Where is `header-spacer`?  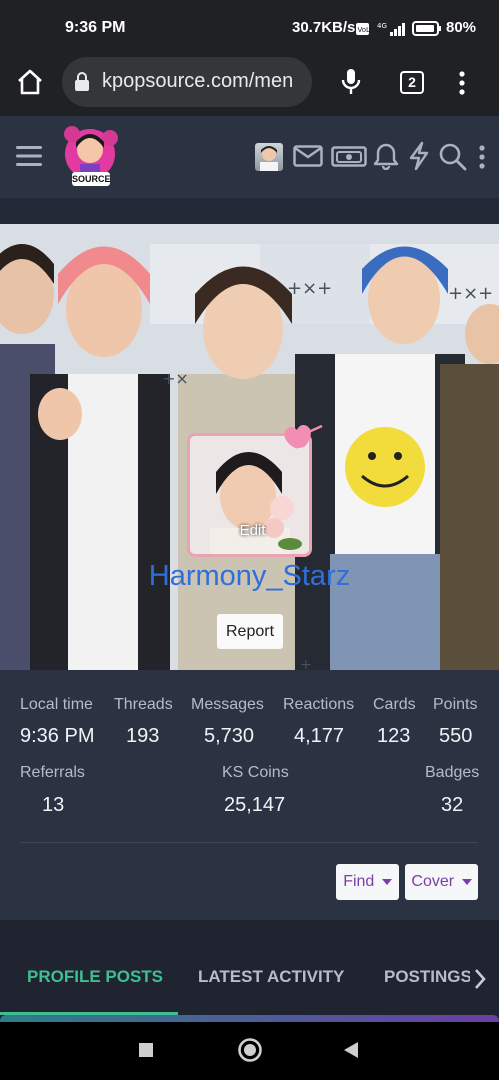
header-spacer is located at coordinates (249, 211).